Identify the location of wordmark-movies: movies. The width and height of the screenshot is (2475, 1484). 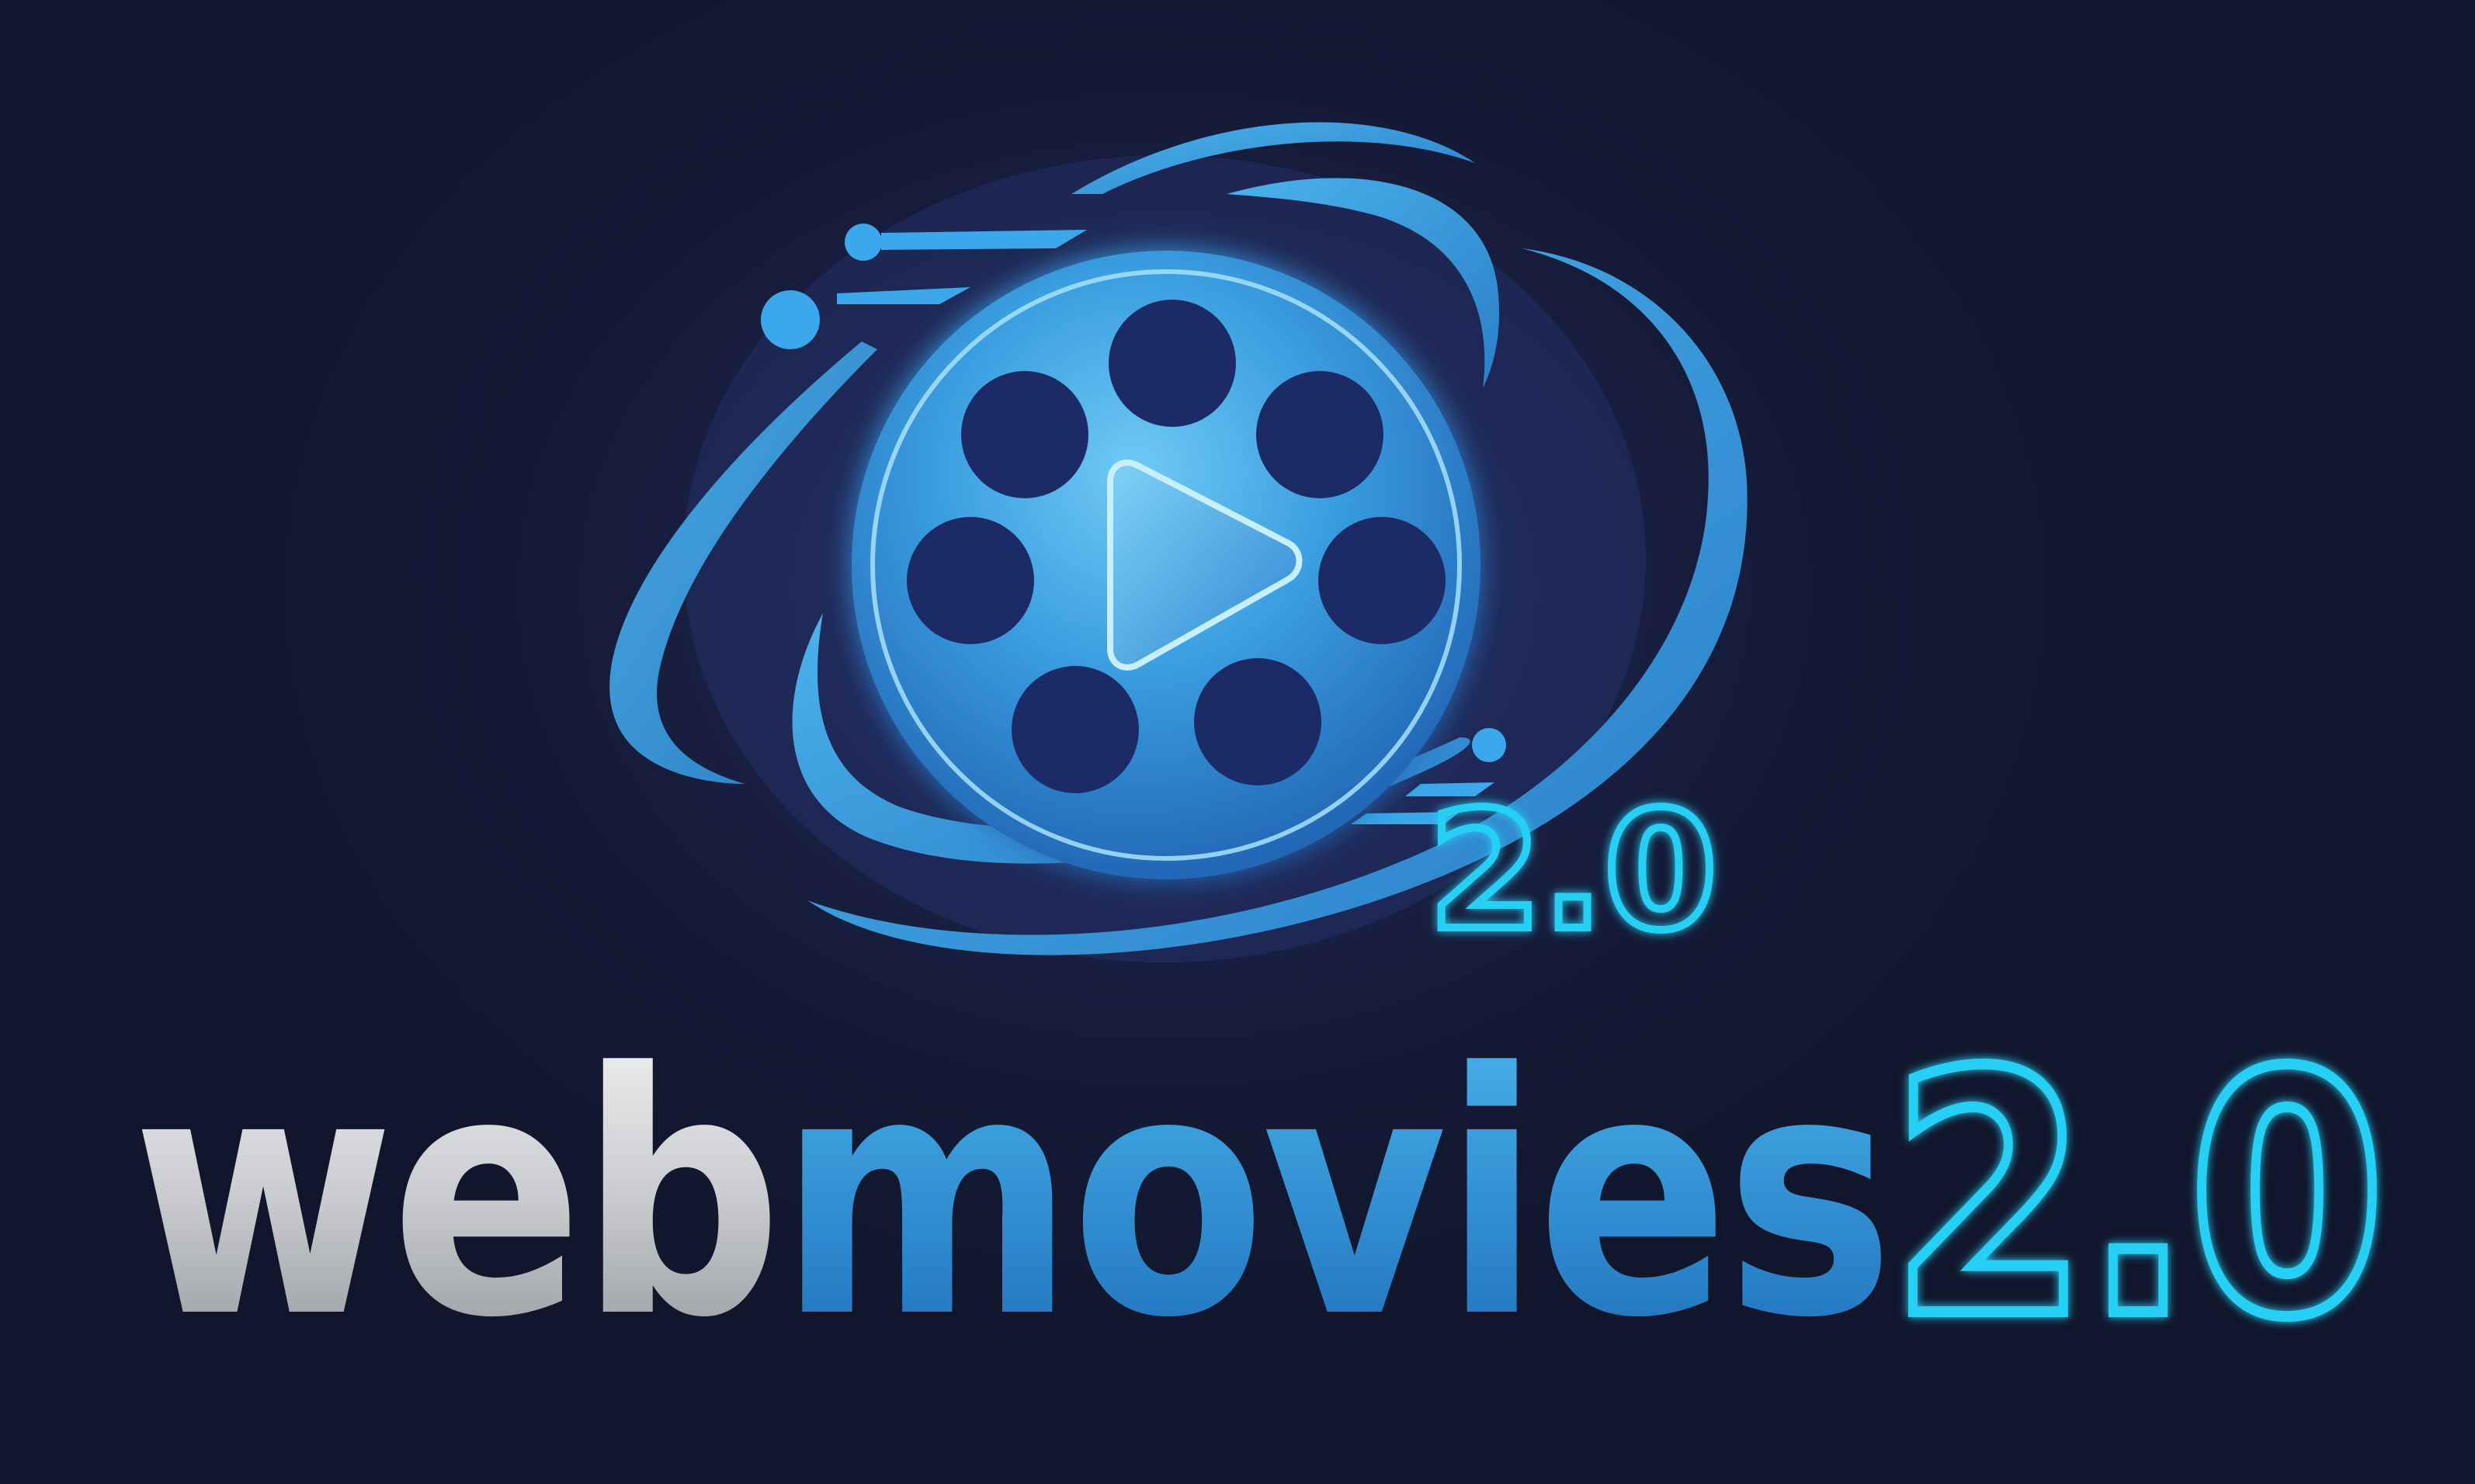
(1335, 1197).